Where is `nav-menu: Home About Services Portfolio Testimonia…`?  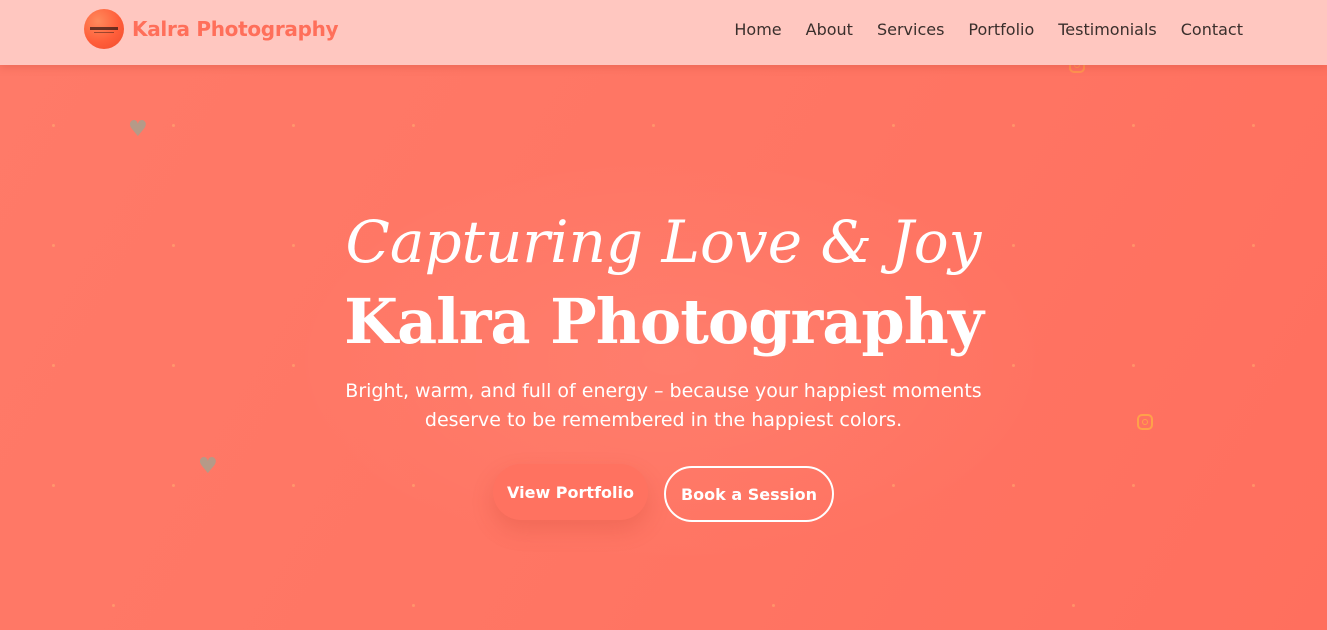 nav-menu: Home About Services Portfolio Testimonia… is located at coordinates (988, 29).